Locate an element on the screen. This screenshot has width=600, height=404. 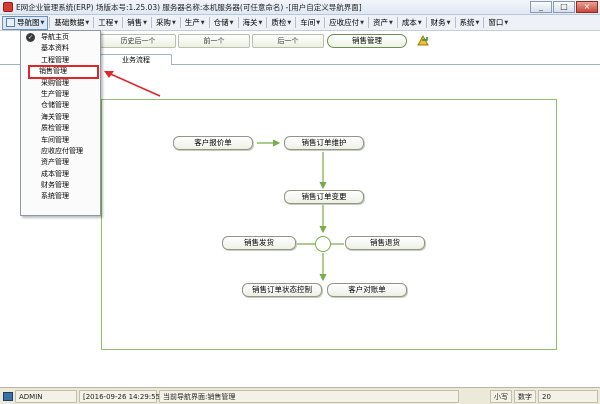
dropdown-item-home: ✓ 导航主页 is located at coordinates (60, 37).